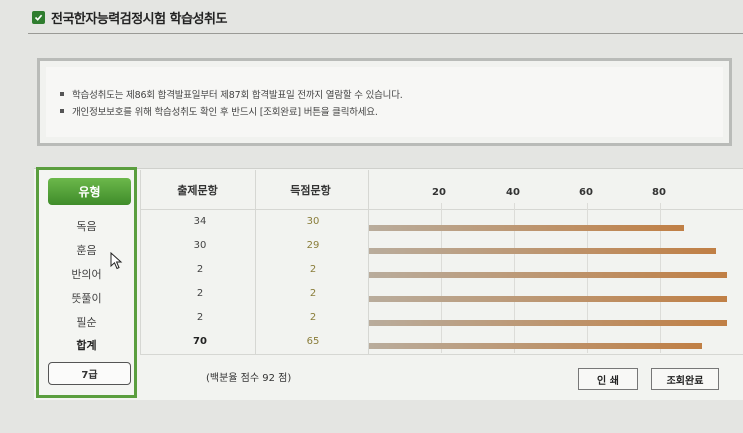 The image size is (743, 433). What do you see at coordinates (197, 190) in the screenshot?
I see `questions-header: 출제문항` at bounding box center [197, 190].